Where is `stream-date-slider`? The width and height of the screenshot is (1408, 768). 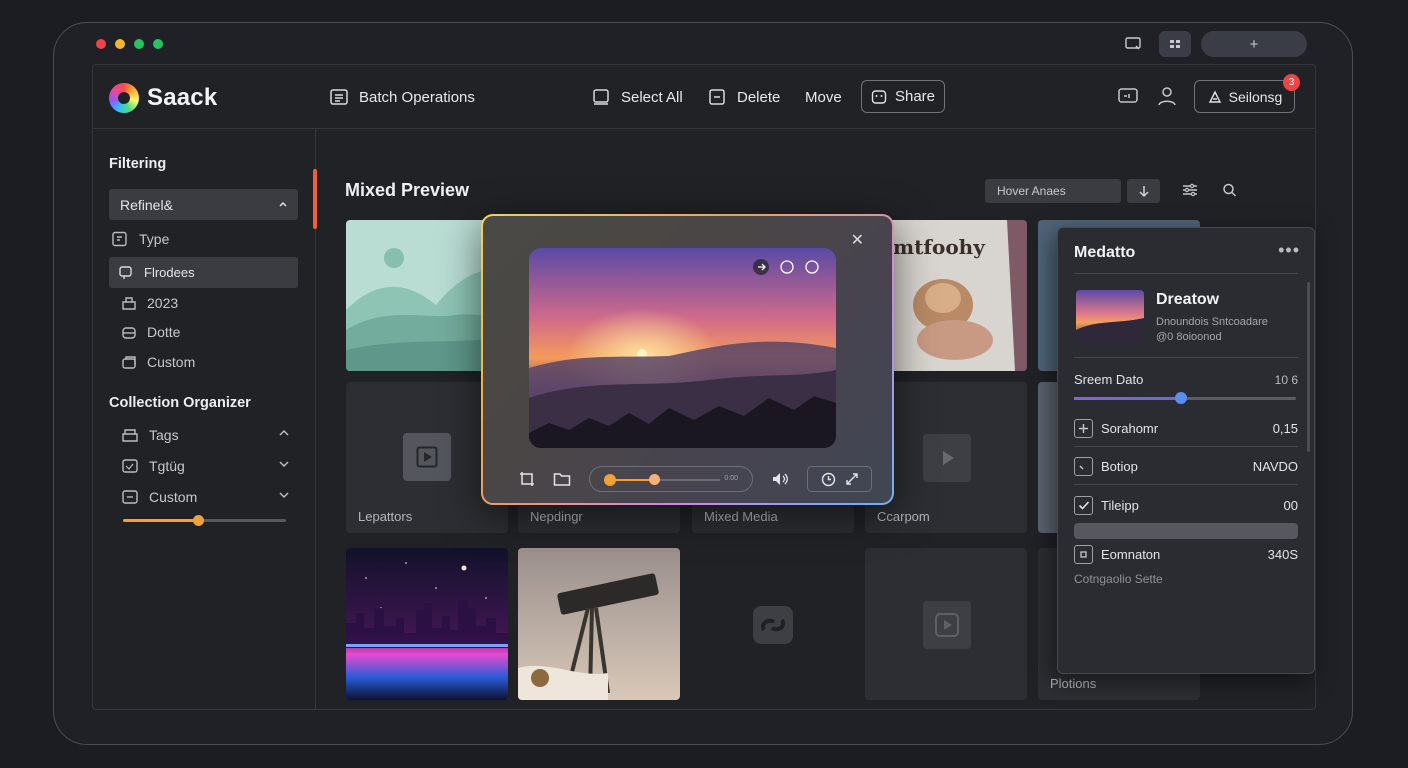
stream-date-slider is located at coordinates (1185, 398).